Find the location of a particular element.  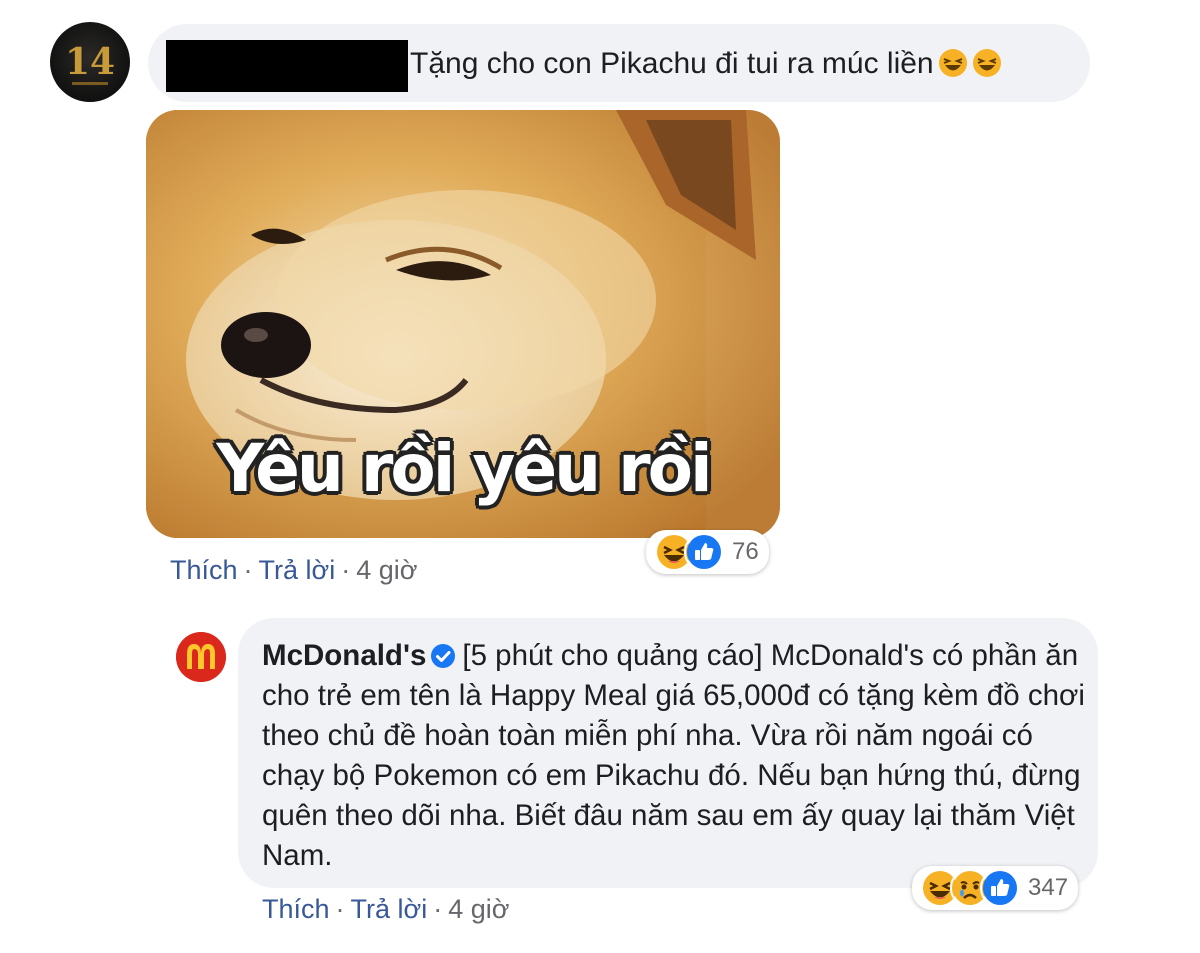

comment-text: Tặng cho con Pikachu đi tui ra múc liền is located at coordinates (706, 64).